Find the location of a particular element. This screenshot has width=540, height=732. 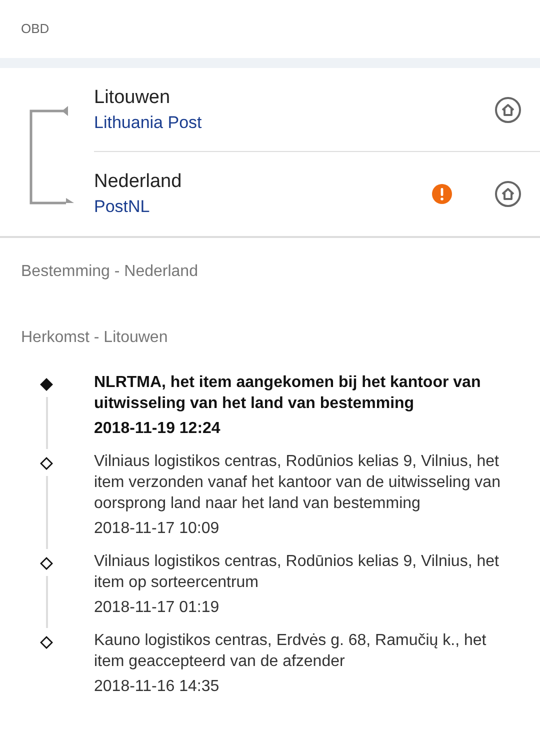

carrier-name: Lithuania Post is located at coordinates (294, 122).